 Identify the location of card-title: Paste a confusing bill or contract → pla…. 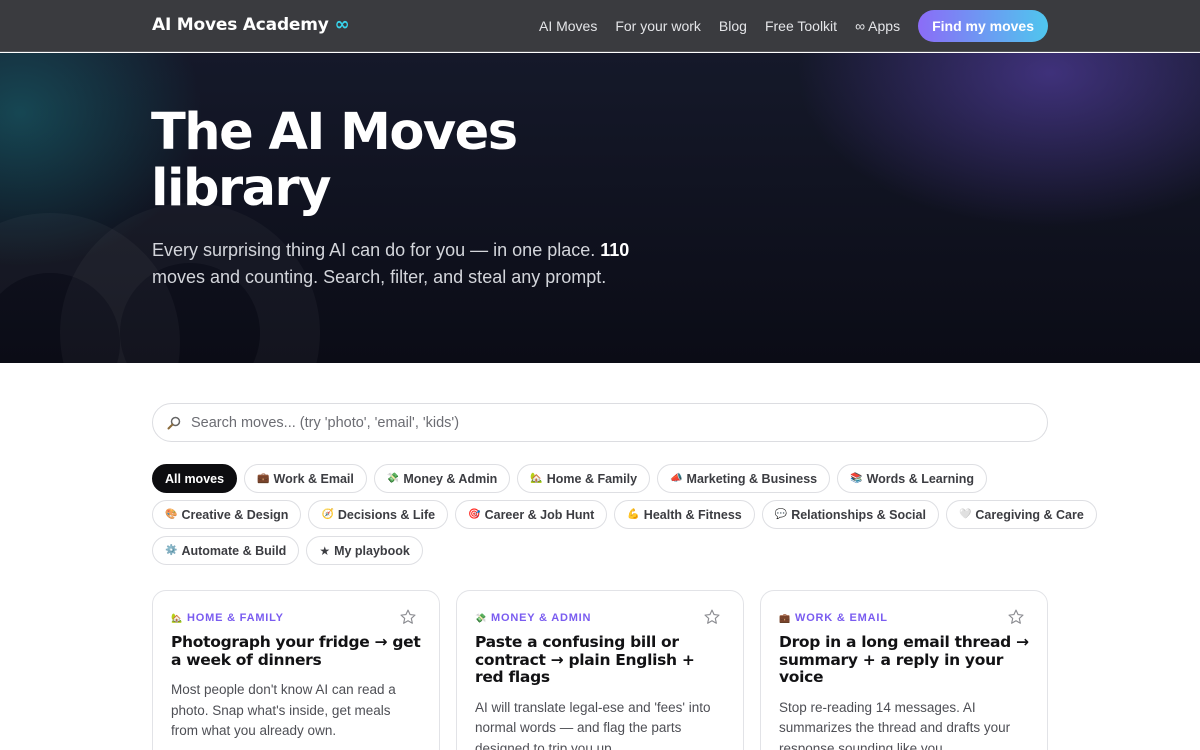
(585, 659).